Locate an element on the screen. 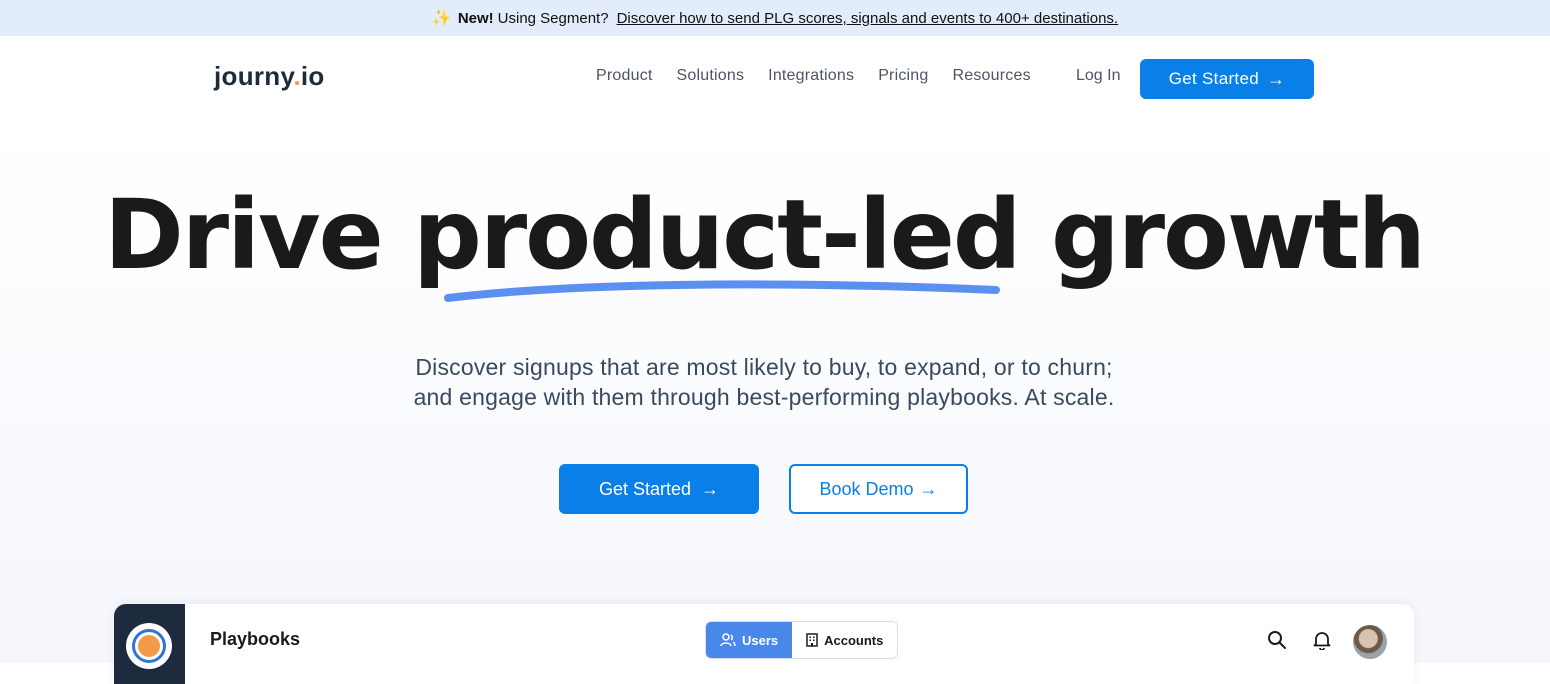 The image size is (1550, 684). bell-icon is located at coordinates (1322, 640).